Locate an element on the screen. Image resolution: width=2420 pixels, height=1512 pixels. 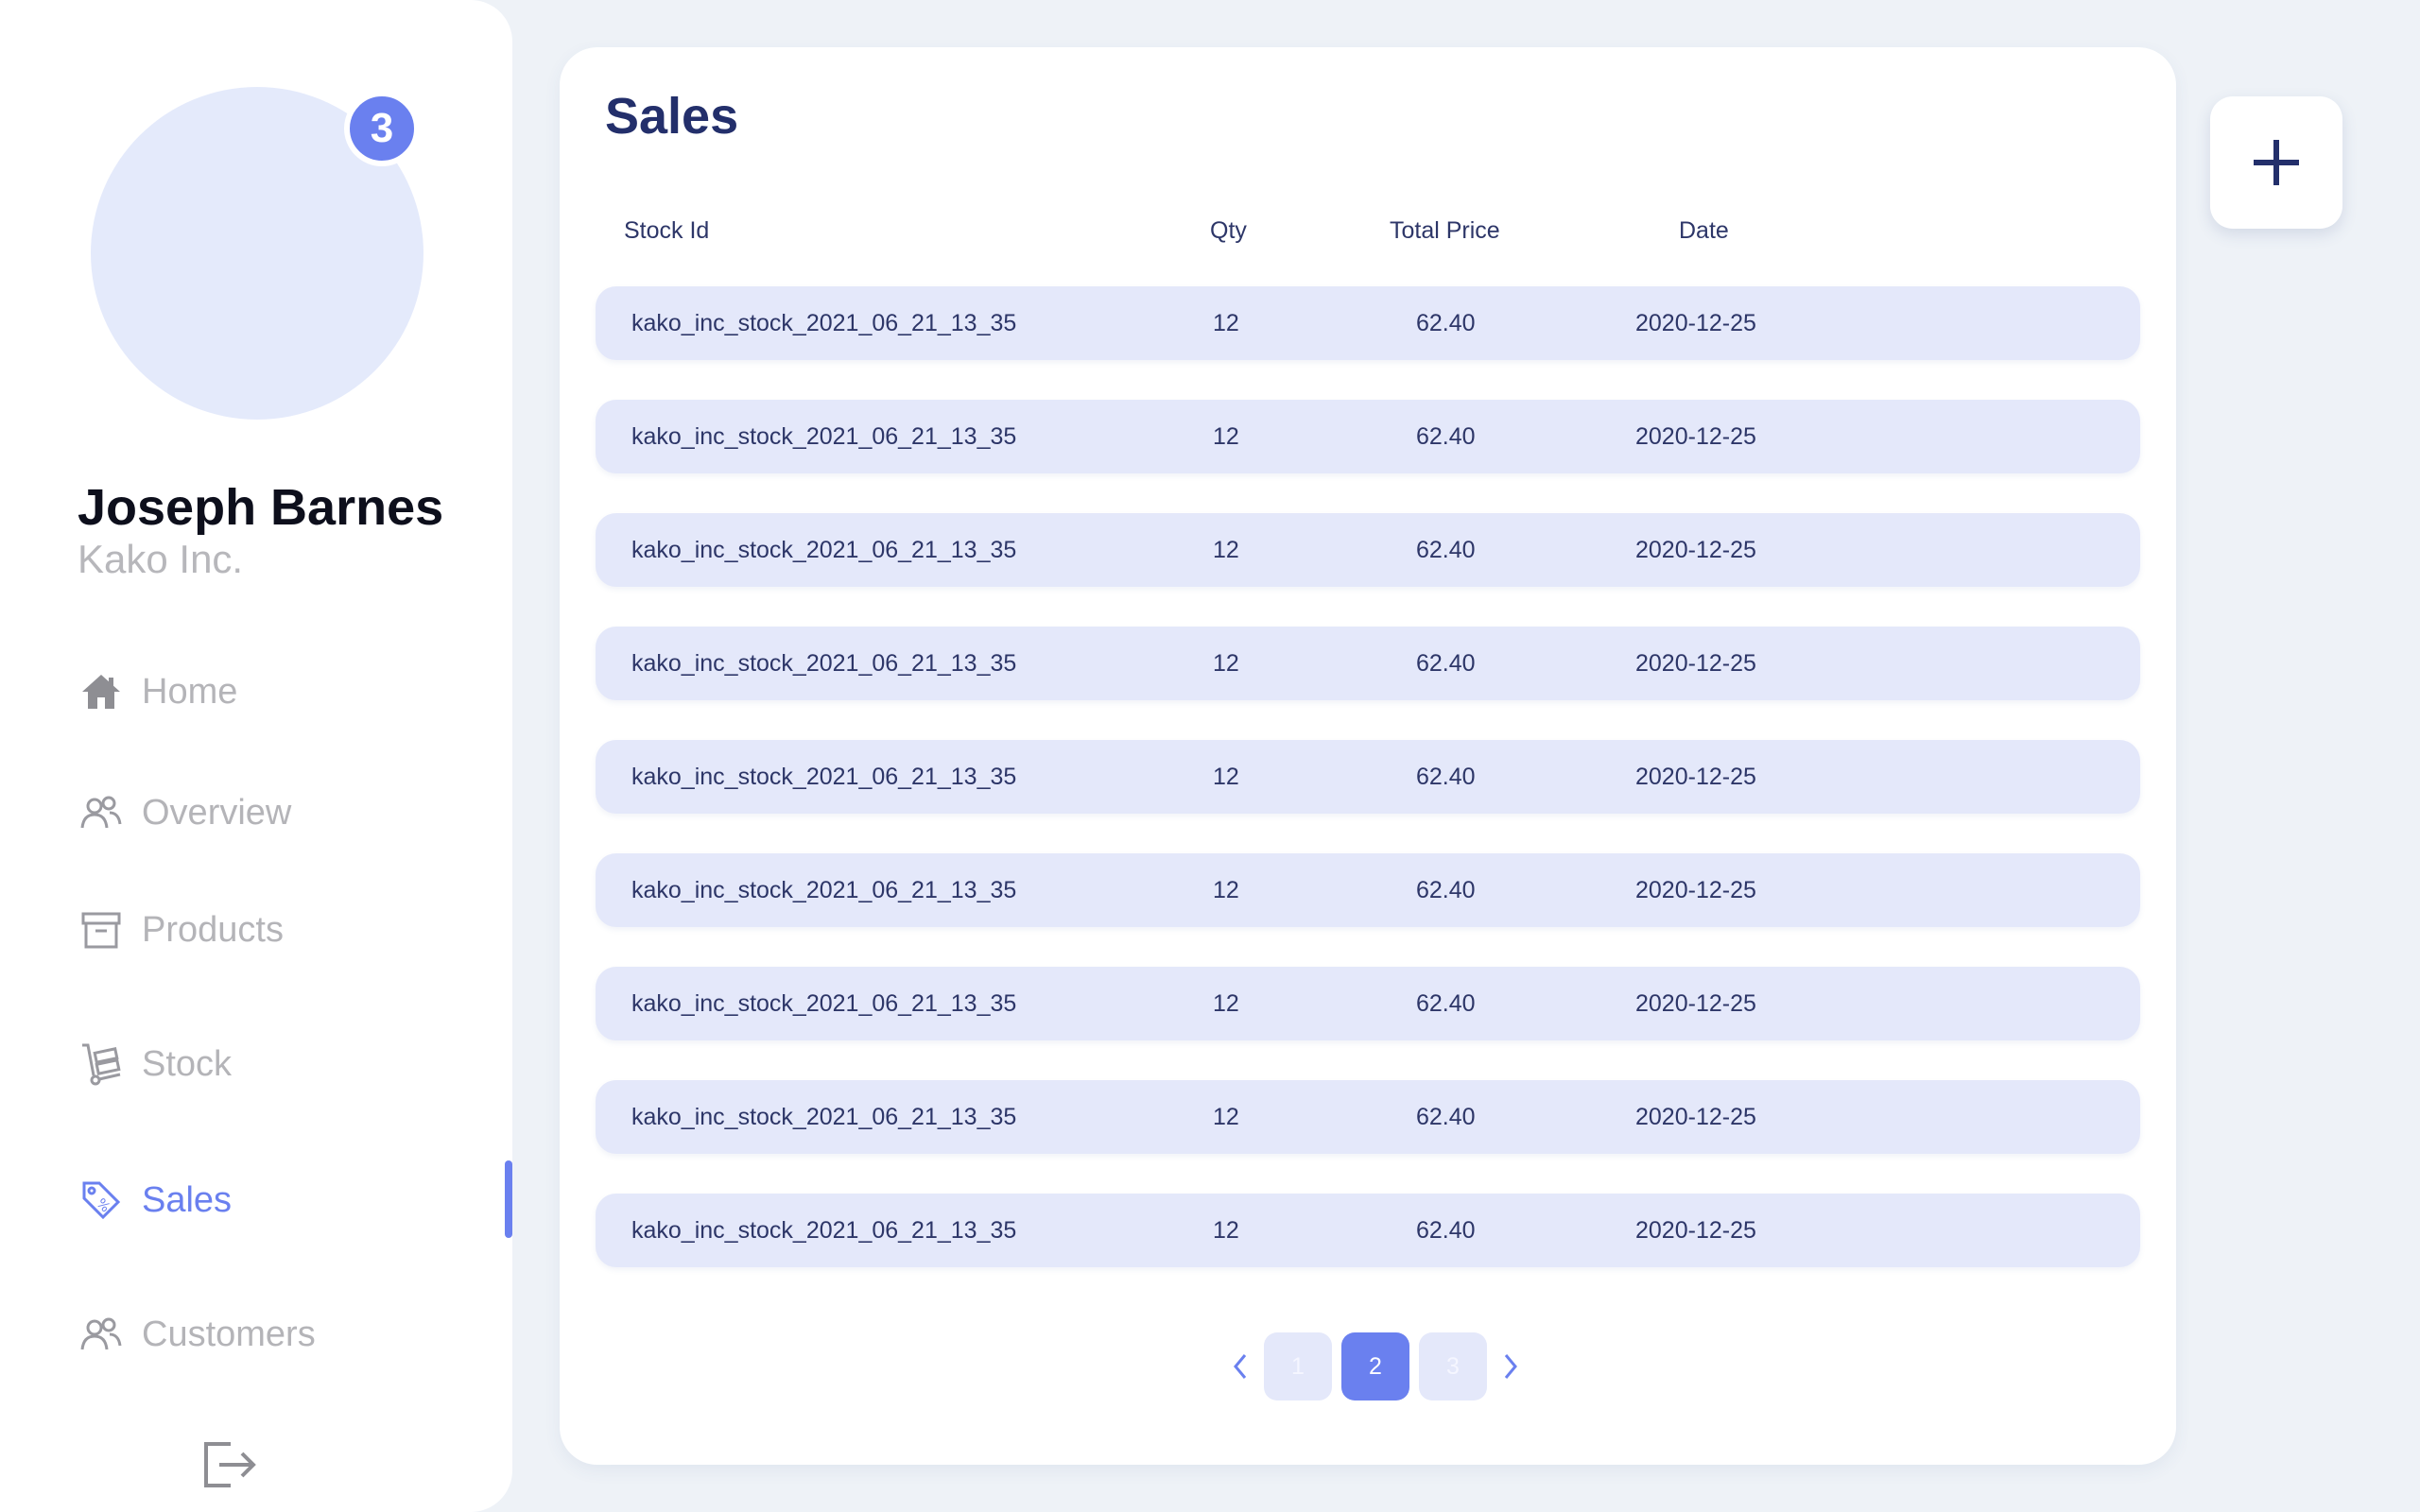
previous-page-button is located at coordinates (1240, 1366).